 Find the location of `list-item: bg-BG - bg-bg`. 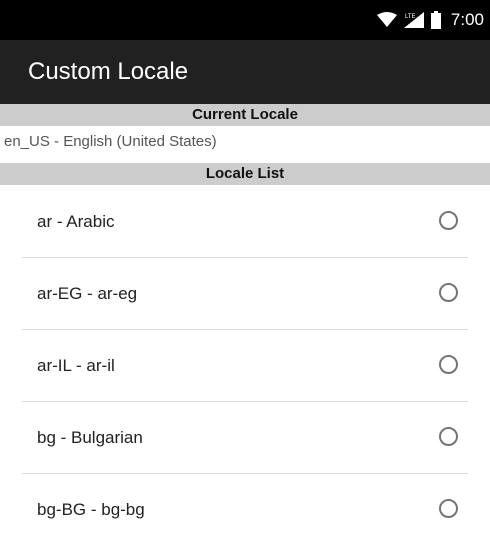

list-item: bg-BG - bg-bg is located at coordinates (245, 510).